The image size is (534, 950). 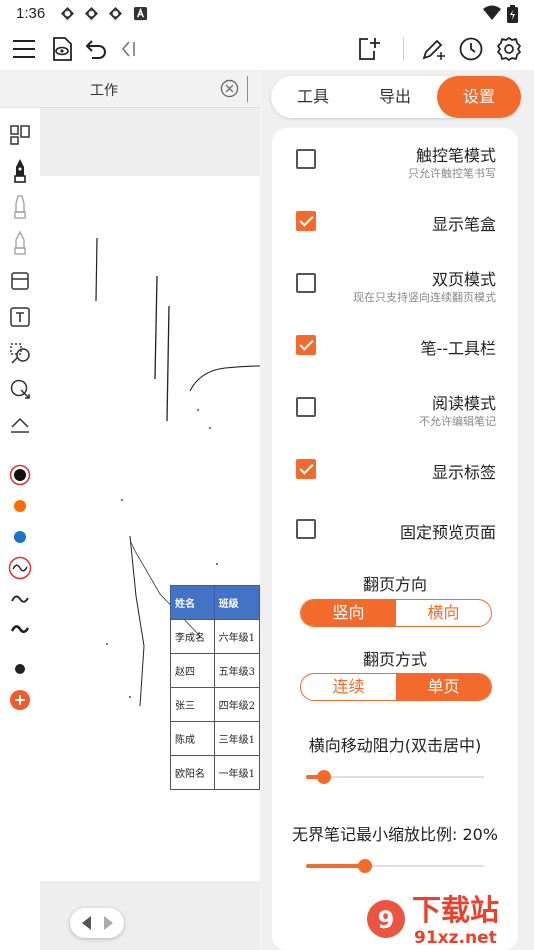 What do you see at coordinates (463, 279) in the screenshot?
I see `option-title: 双页模式` at bounding box center [463, 279].